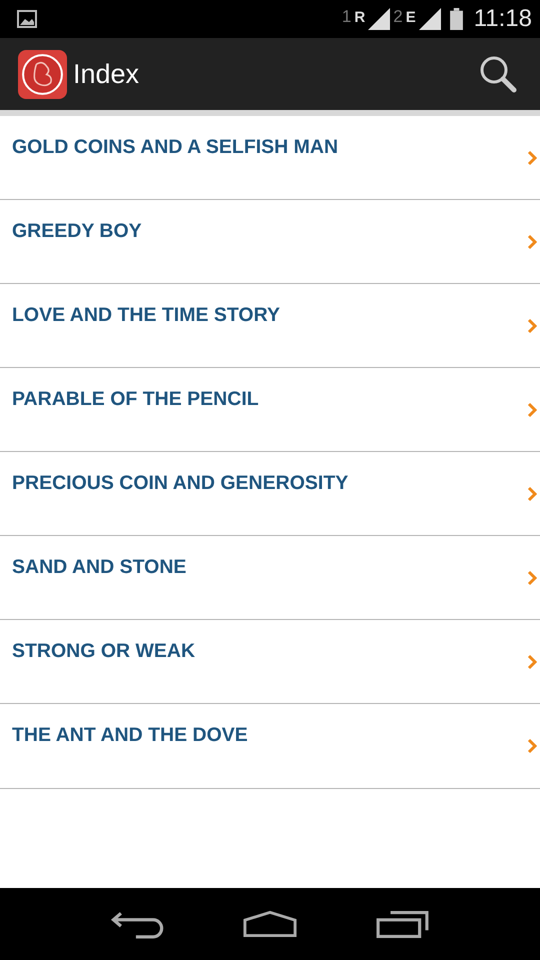 This screenshot has height=960, width=540. What do you see at coordinates (347, 17) in the screenshot?
I see `sim-label: 1` at bounding box center [347, 17].